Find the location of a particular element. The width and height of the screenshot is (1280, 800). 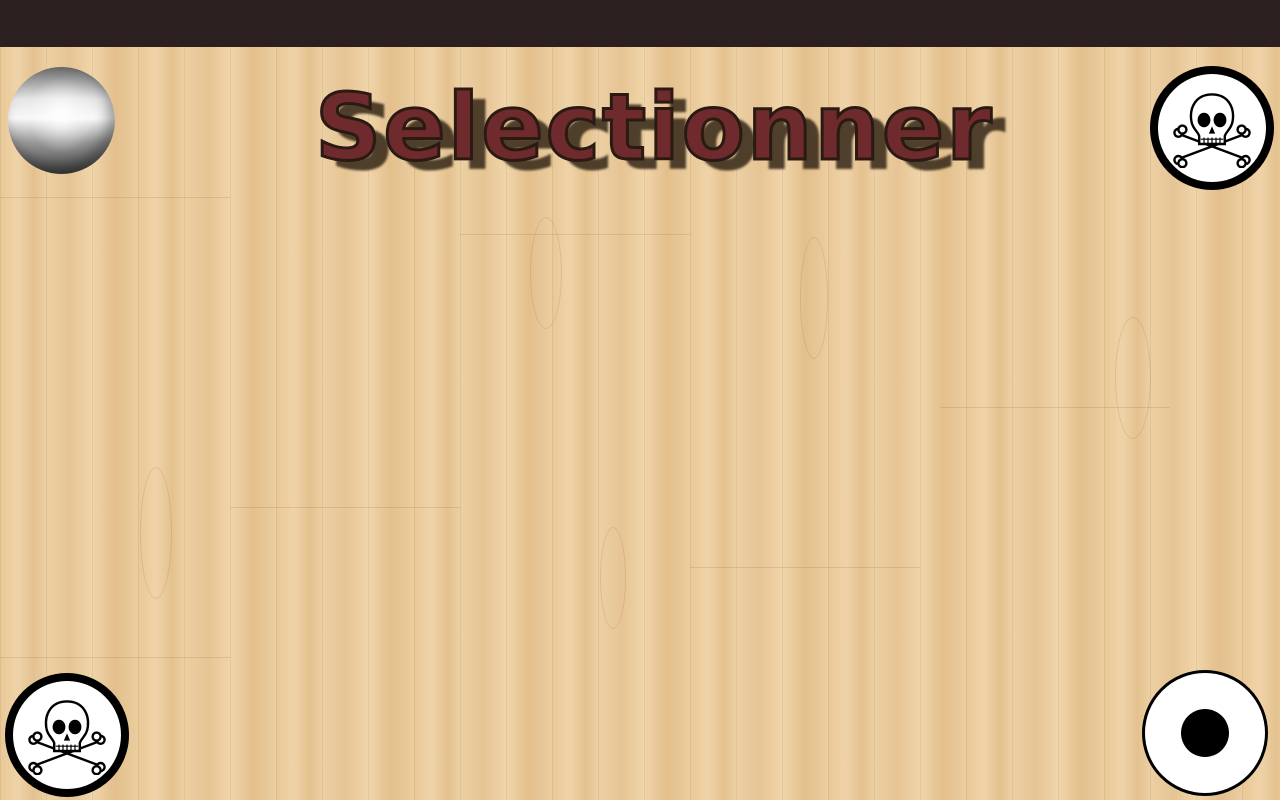

status-bar is located at coordinates (640, 23).